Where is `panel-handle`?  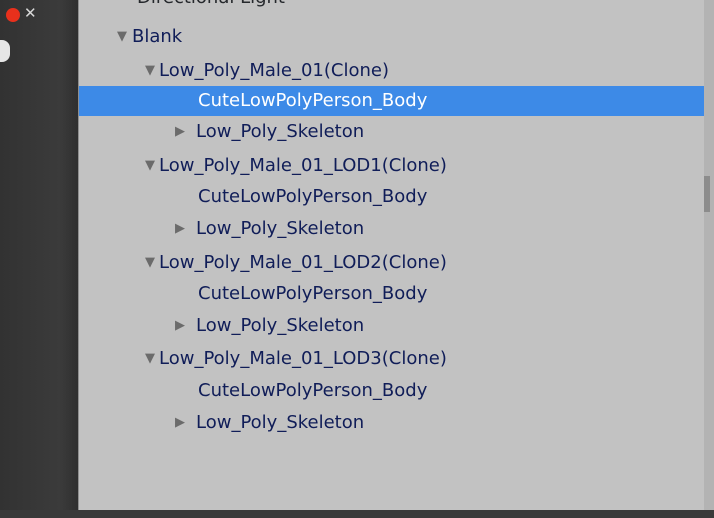 panel-handle is located at coordinates (5, 51).